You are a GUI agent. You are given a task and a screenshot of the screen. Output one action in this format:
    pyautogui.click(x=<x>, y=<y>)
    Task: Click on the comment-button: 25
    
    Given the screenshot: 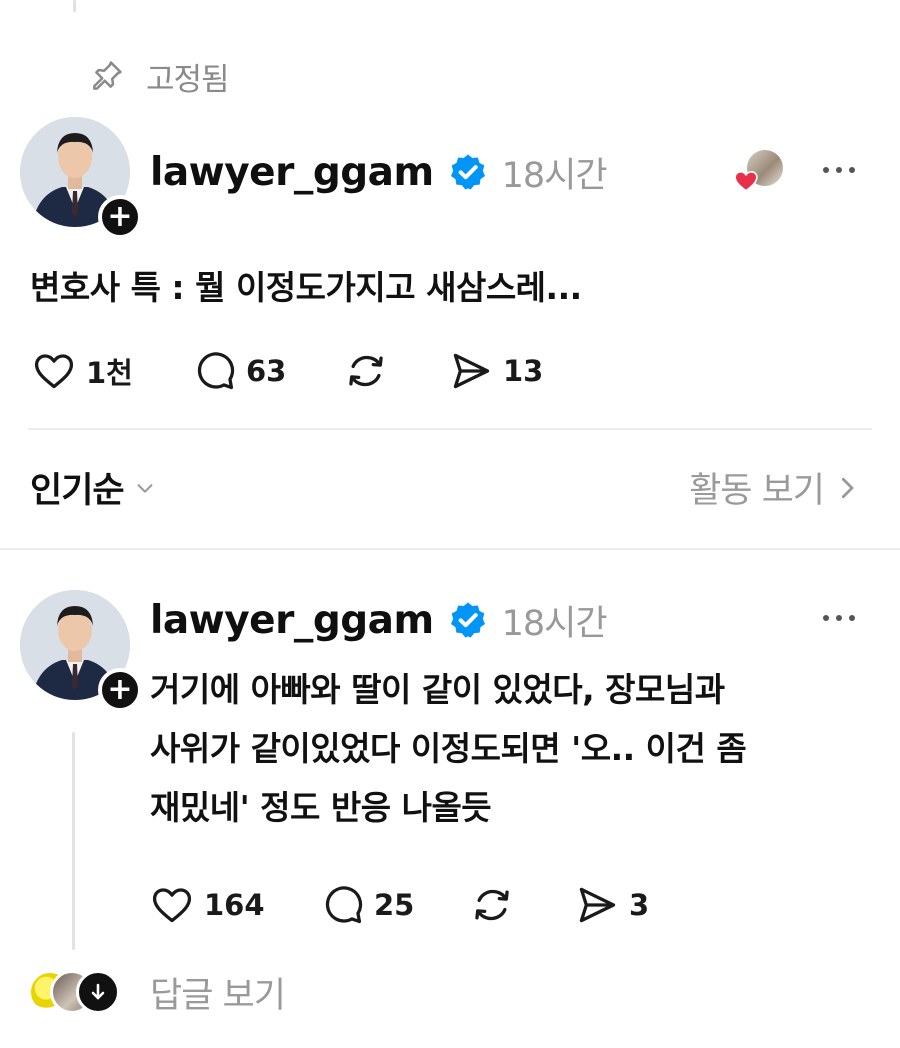 What is the action you would take?
    pyautogui.click(x=395, y=905)
    